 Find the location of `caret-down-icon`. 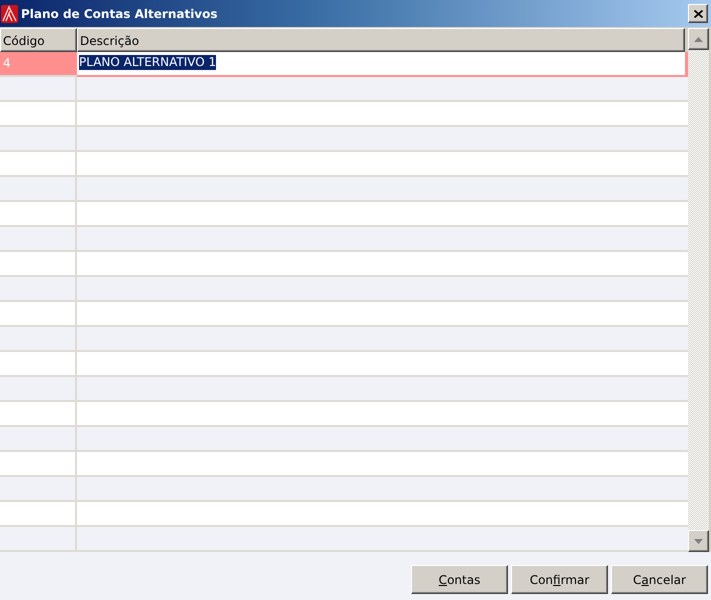

caret-down-icon is located at coordinates (698, 541).